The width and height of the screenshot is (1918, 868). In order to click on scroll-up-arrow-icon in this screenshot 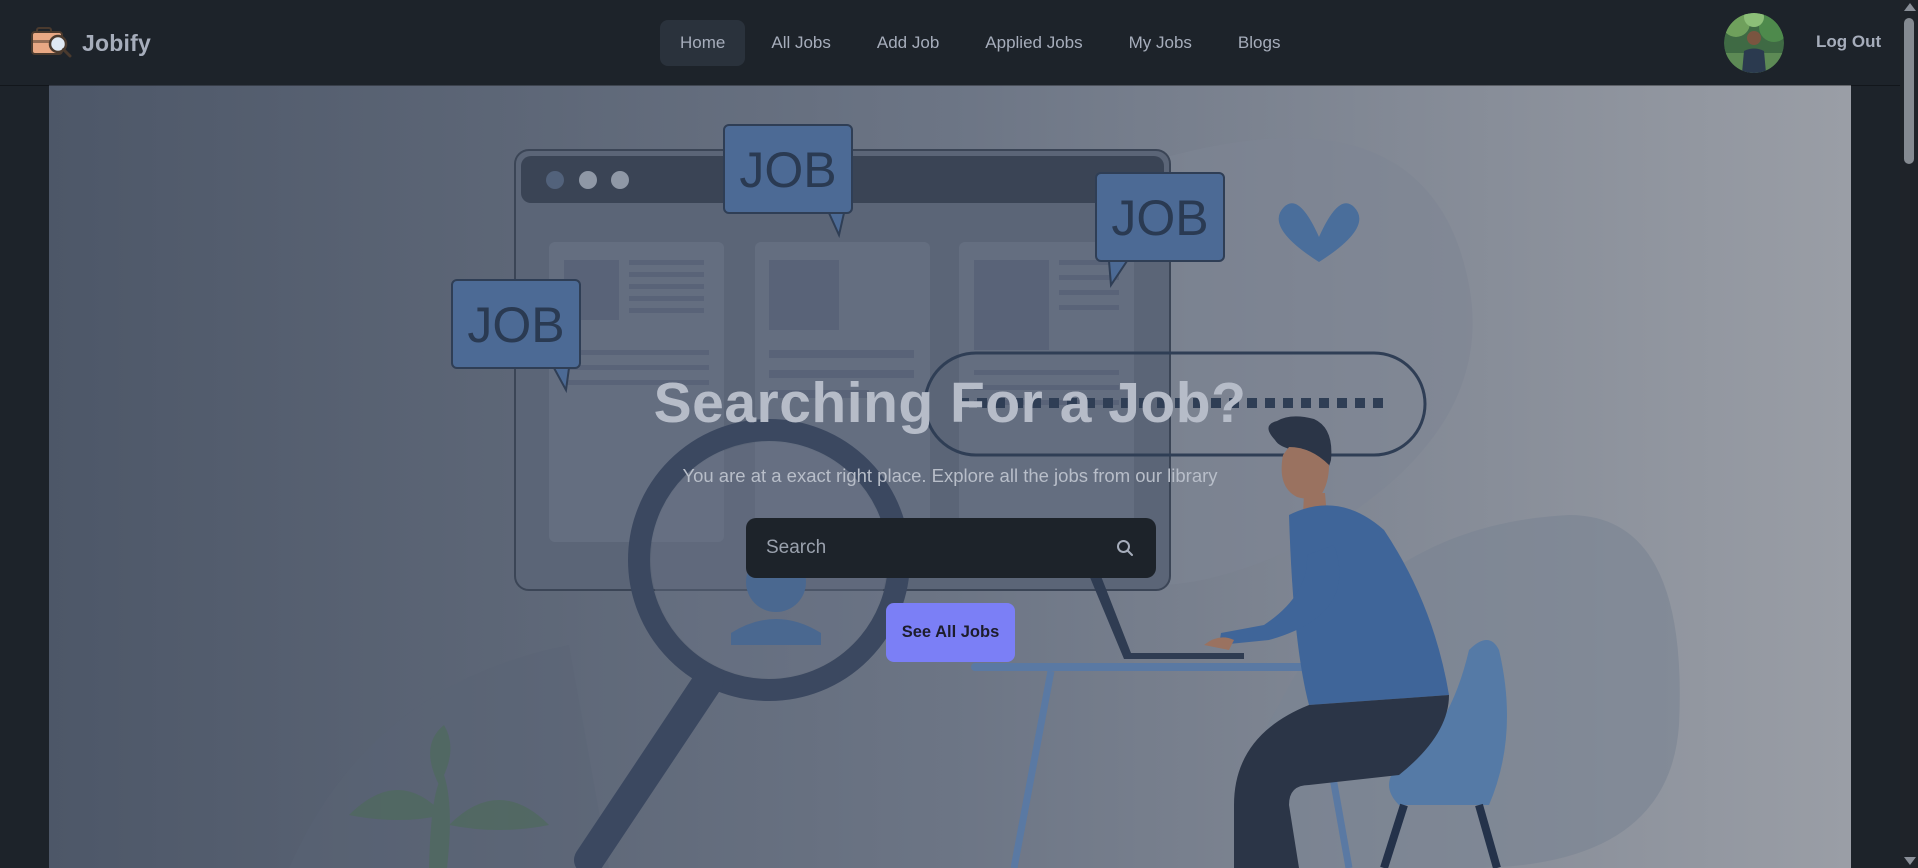, I will do `click(1910, 7)`.